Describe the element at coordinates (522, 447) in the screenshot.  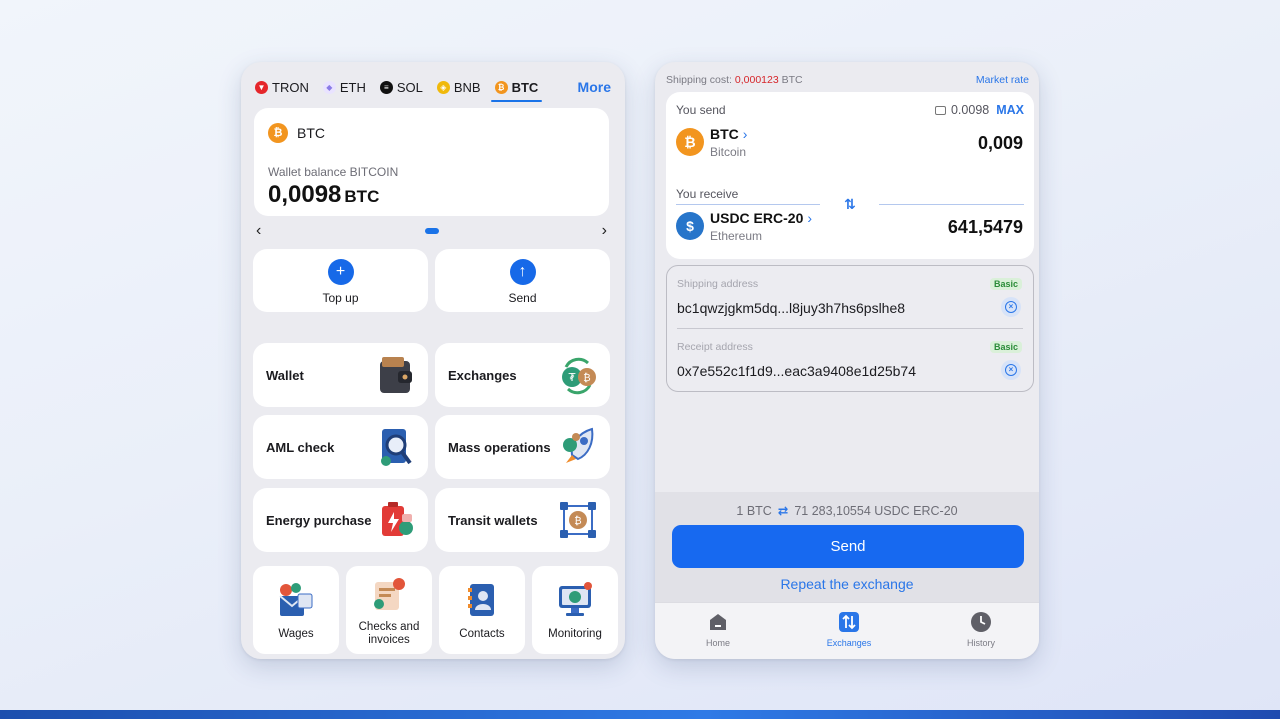
I see `feature-mass-operations: Mass operations` at that location.